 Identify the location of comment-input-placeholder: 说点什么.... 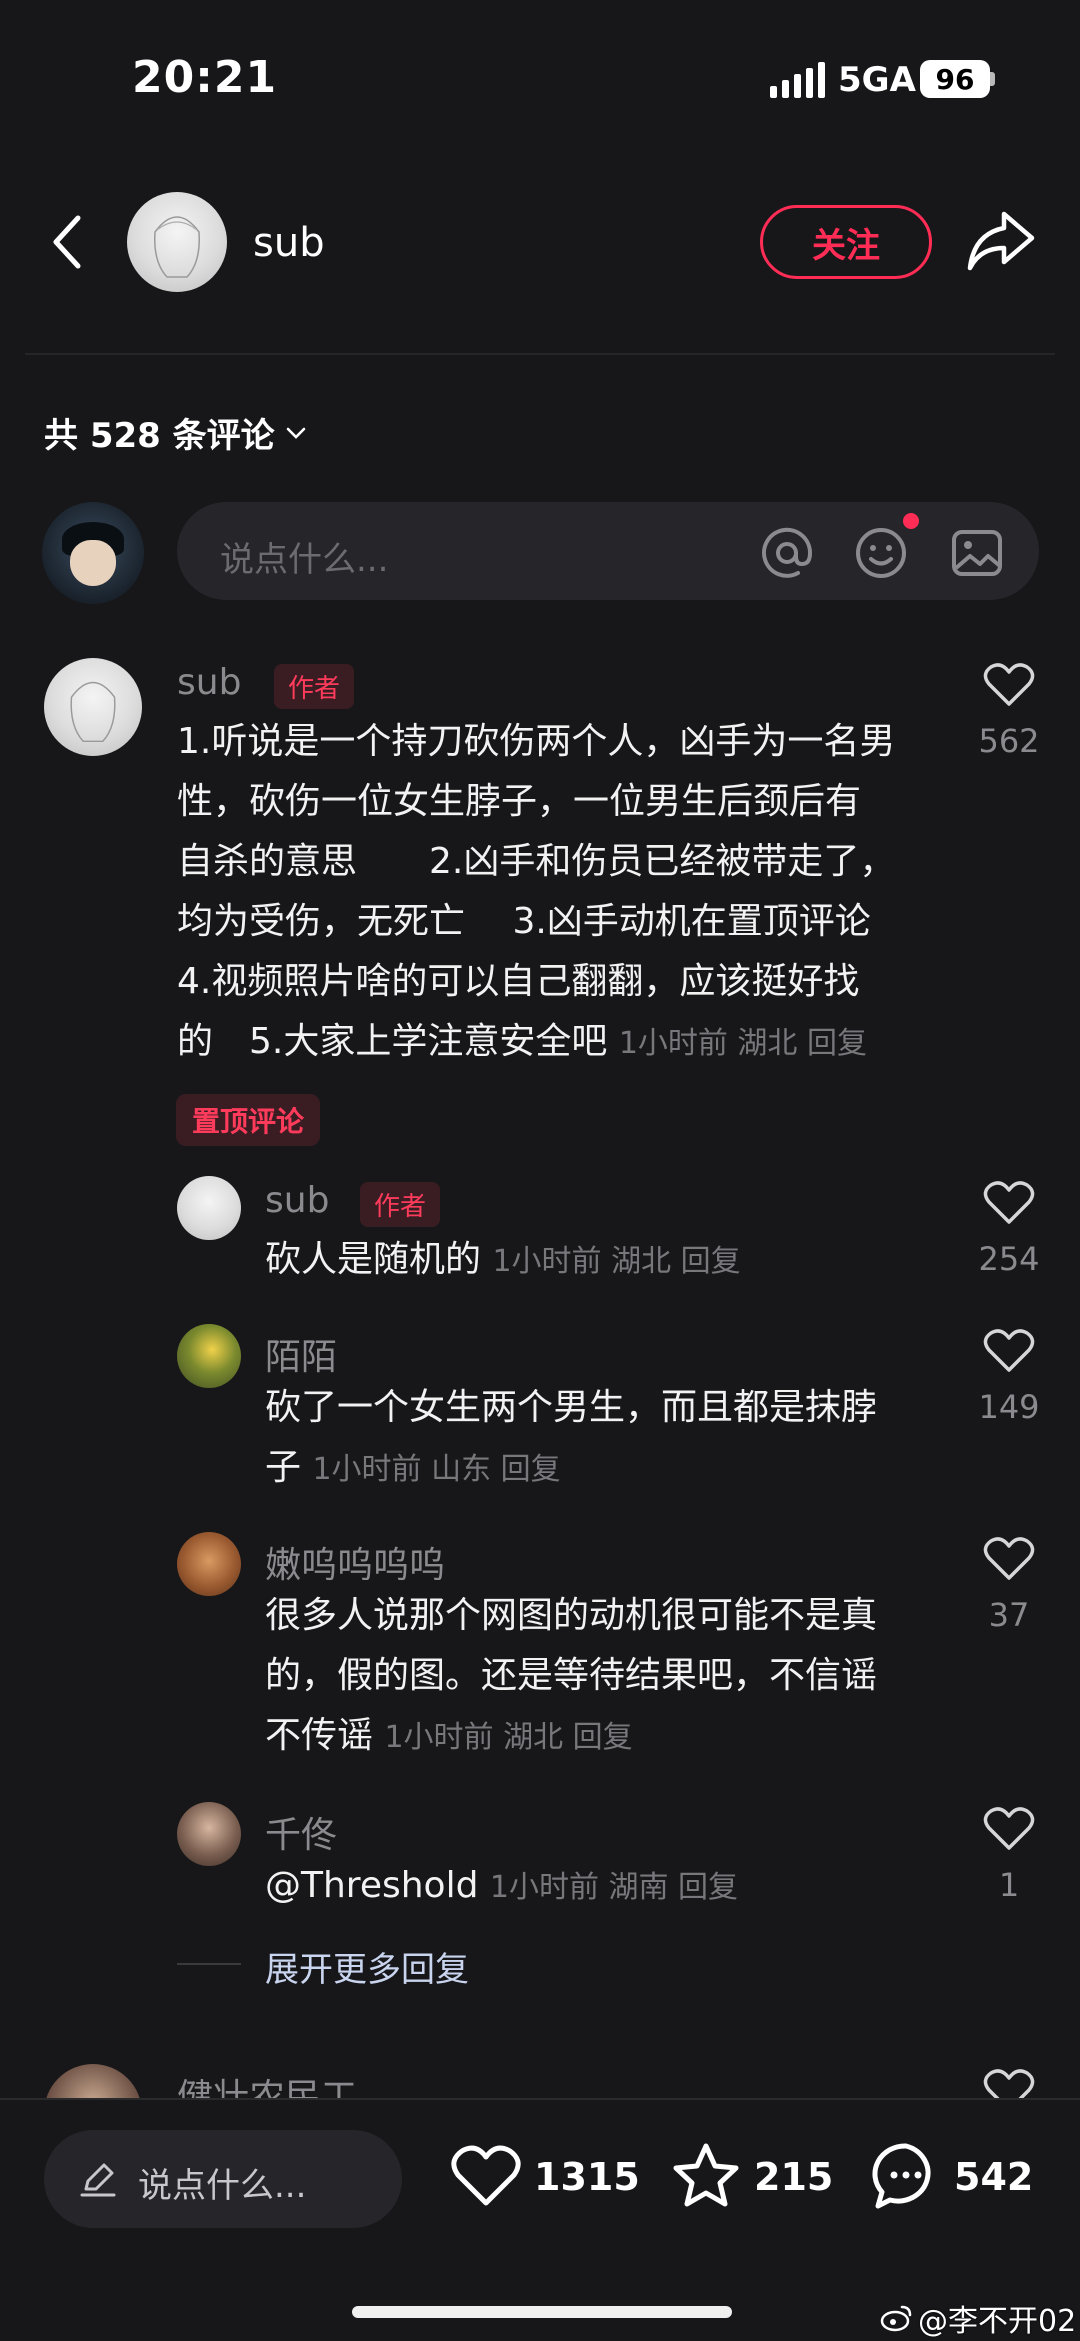
(304, 560).